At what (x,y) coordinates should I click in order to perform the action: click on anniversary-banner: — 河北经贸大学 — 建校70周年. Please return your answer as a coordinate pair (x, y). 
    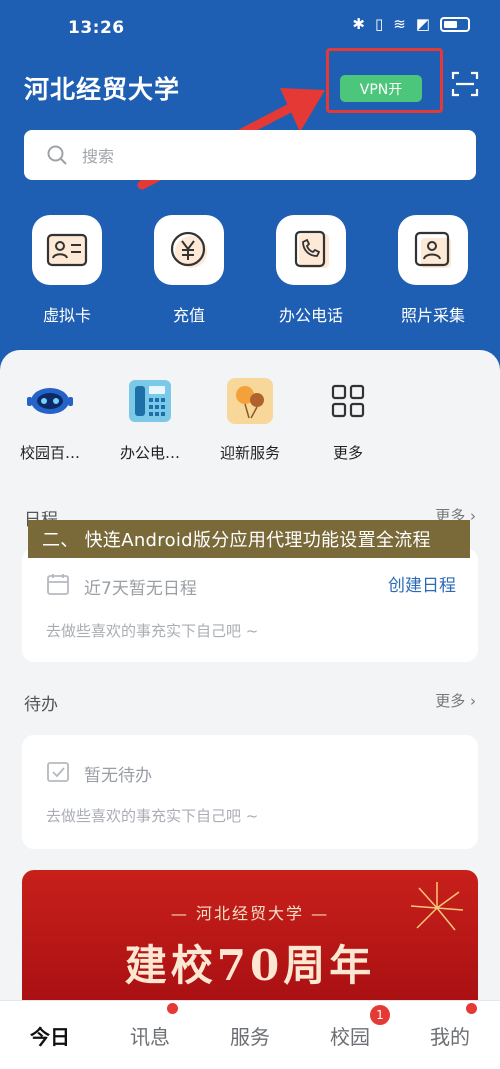
    Looking at the image, I should click on (250, 940).